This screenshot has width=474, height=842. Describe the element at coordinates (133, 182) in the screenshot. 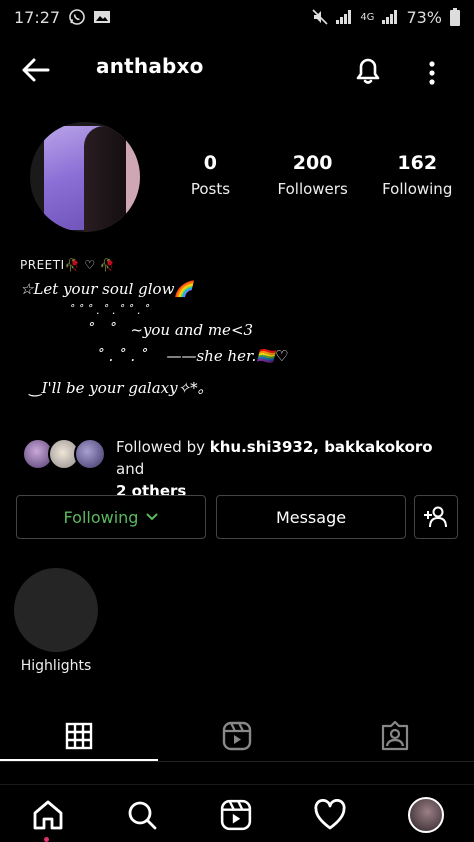

I see `avatar-face` at that location.